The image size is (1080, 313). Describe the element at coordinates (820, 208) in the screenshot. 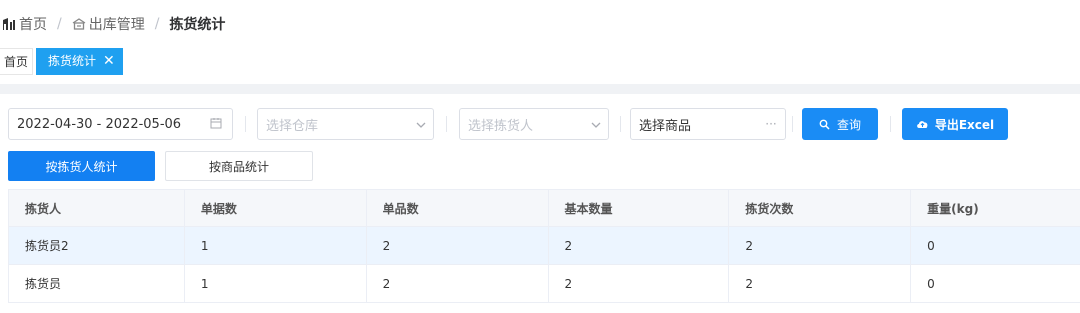

I see `table-header-cell: 拣货次数` at that location.